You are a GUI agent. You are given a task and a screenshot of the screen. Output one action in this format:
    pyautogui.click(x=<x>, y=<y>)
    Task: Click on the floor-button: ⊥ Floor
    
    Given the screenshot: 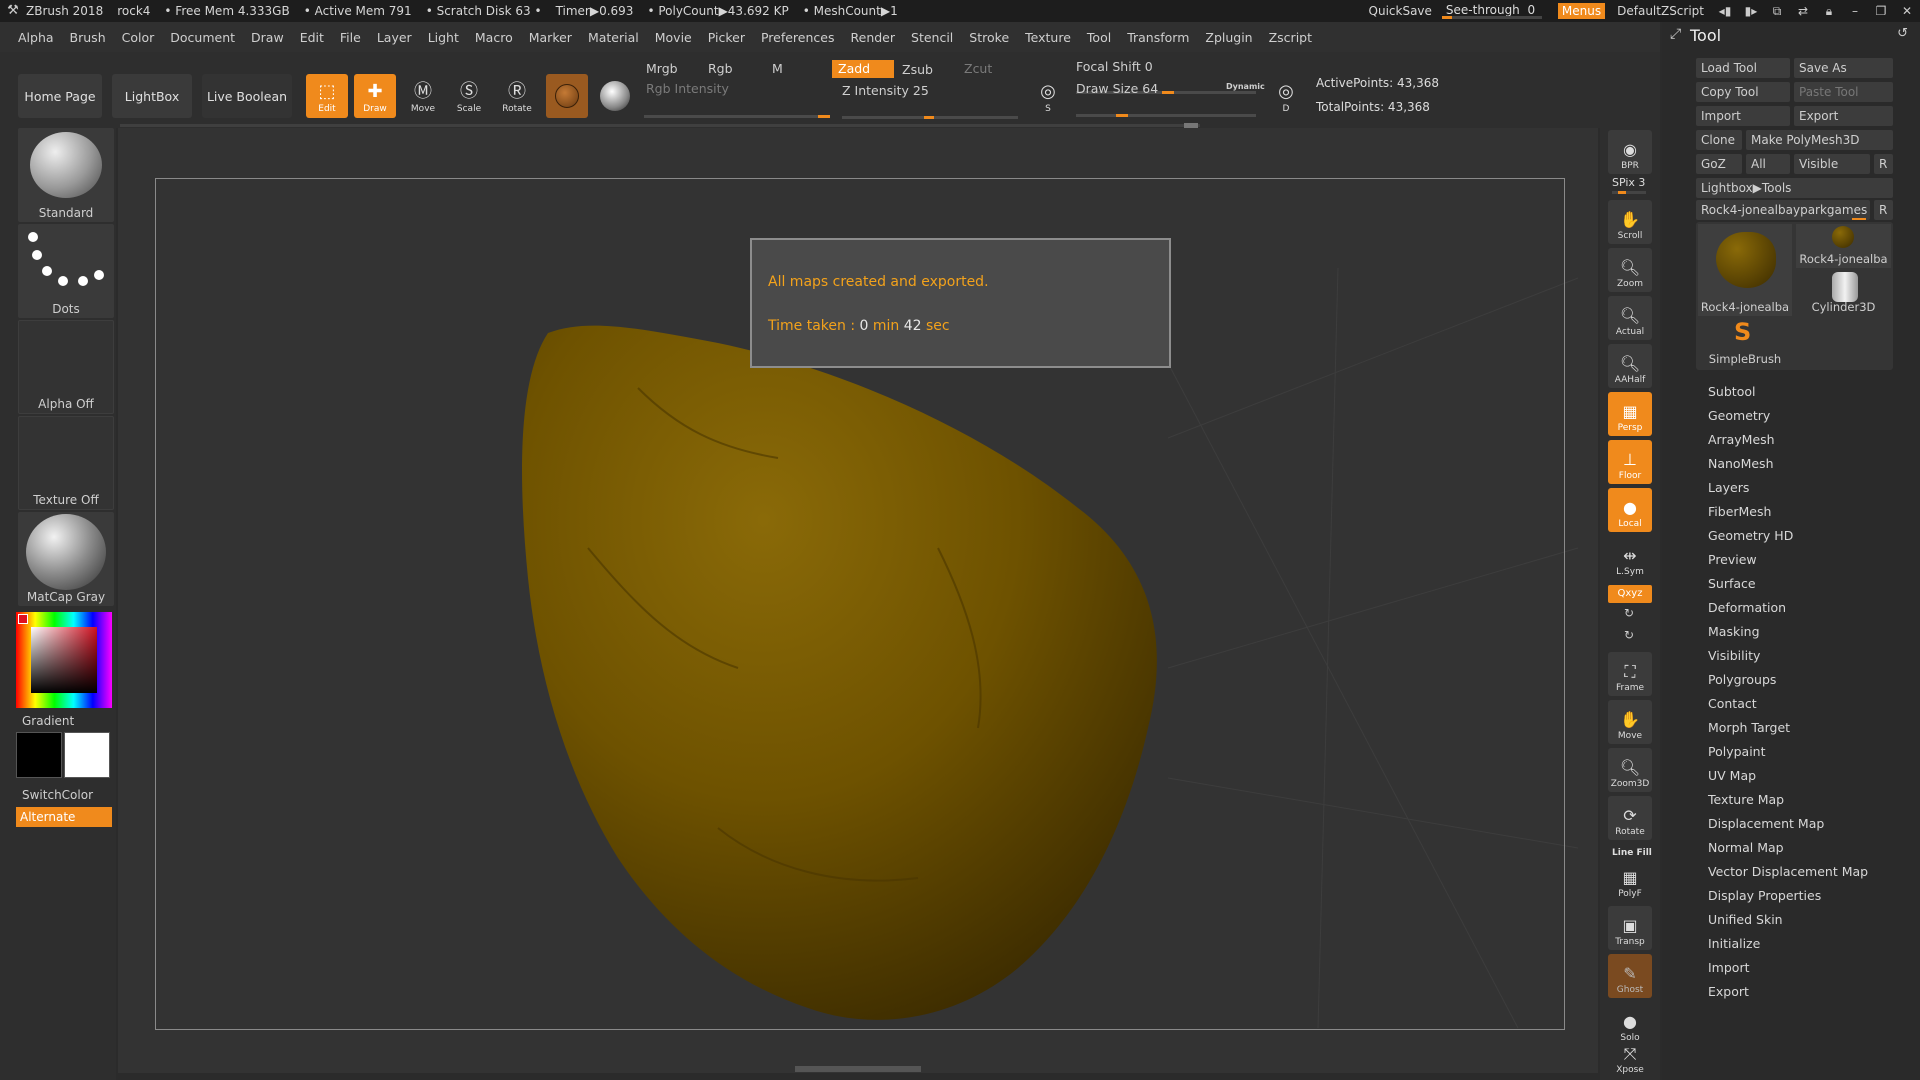 What is the action you would take?
    pyautogui.click(x=1630, y=462)
    